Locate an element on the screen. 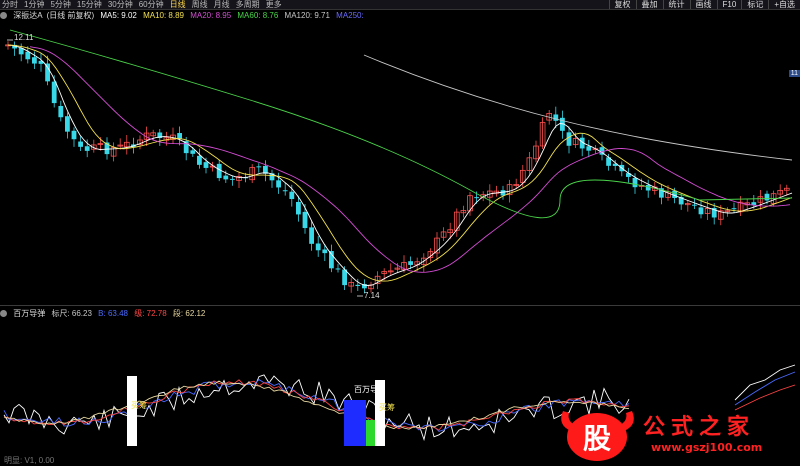 Image resolution: width=800 pixels, height=466 pixels. logo-char: 股 is located at coordinates (597, 438).